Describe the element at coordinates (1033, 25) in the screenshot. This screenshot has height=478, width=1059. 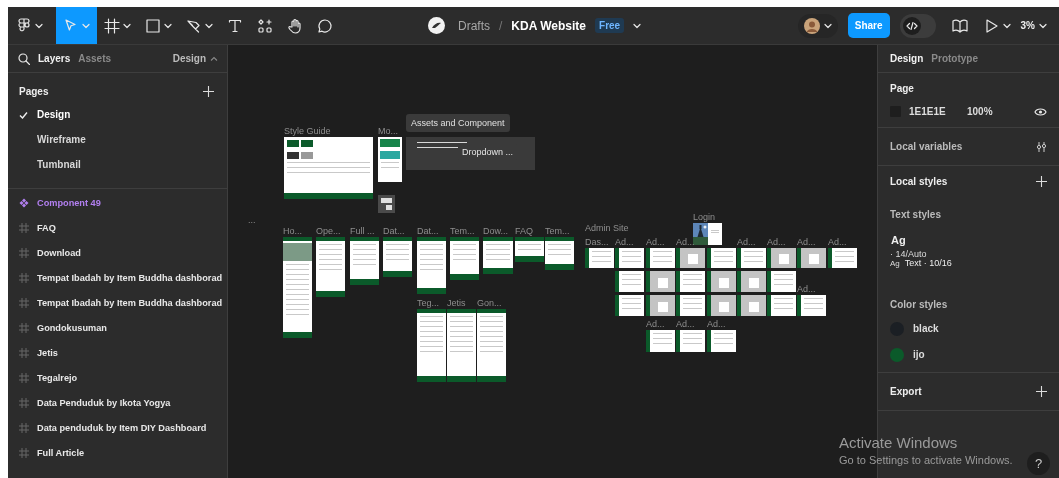
I see `zoom-menu: 3%` at that location.